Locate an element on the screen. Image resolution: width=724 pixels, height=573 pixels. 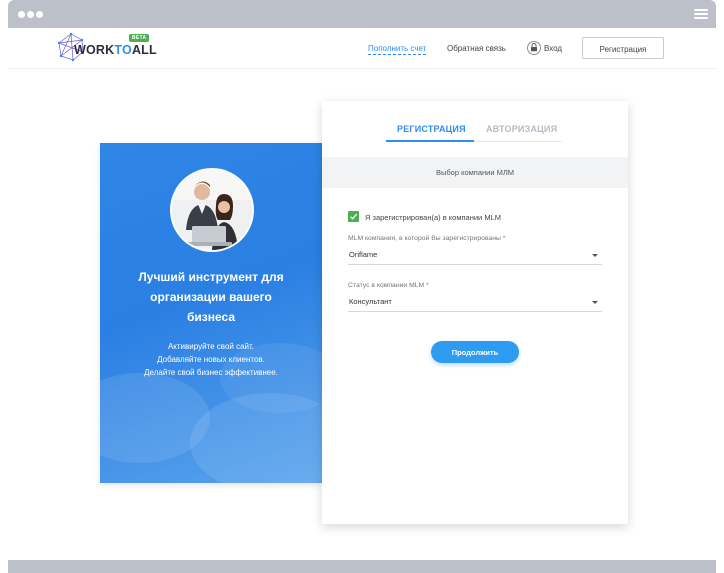
team-photo is located at coordinates (212, 210).